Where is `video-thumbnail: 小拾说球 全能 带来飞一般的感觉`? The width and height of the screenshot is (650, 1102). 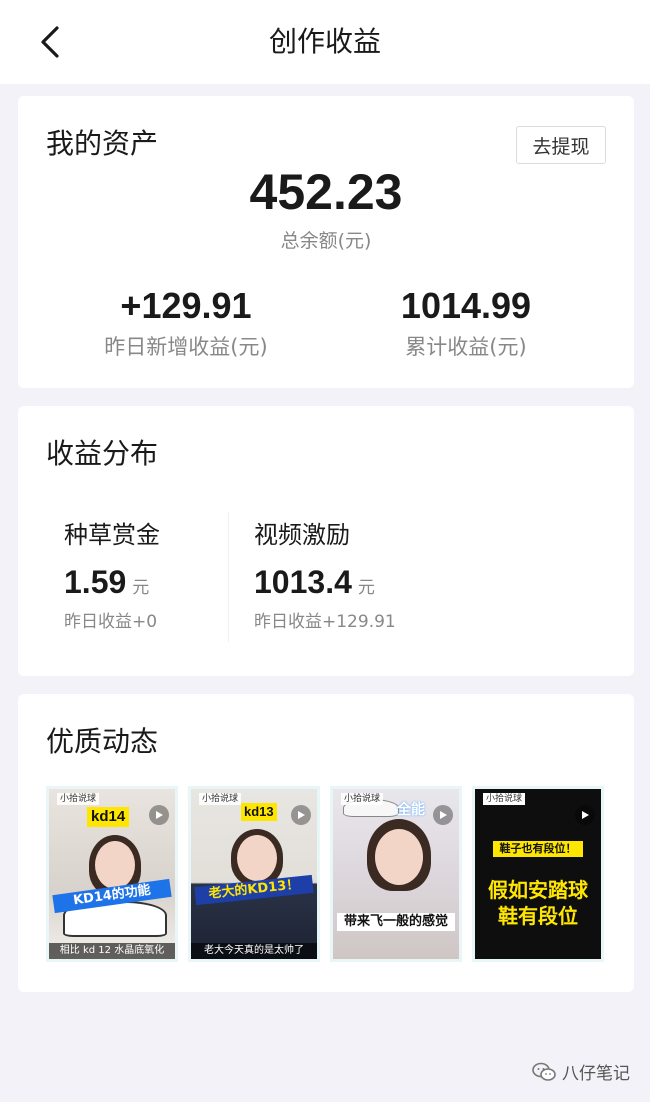
video-thumbnail: 小拾说球 全能 带来飞一般的感觉 is located at coordinates (396, 874).